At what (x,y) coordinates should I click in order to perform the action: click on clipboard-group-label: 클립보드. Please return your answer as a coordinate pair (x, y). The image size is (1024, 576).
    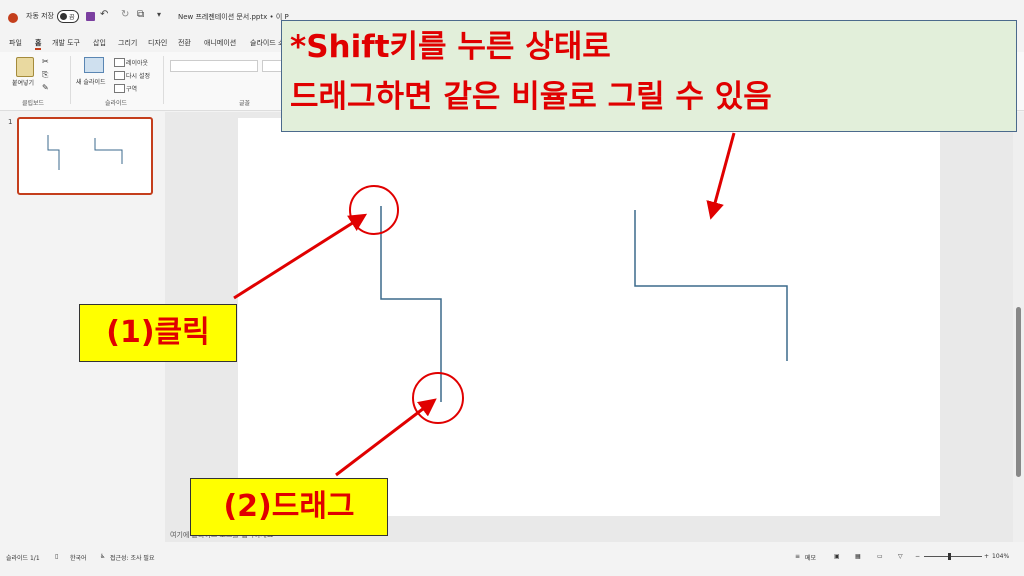
    Looking at the image, I should click on (33, 103).